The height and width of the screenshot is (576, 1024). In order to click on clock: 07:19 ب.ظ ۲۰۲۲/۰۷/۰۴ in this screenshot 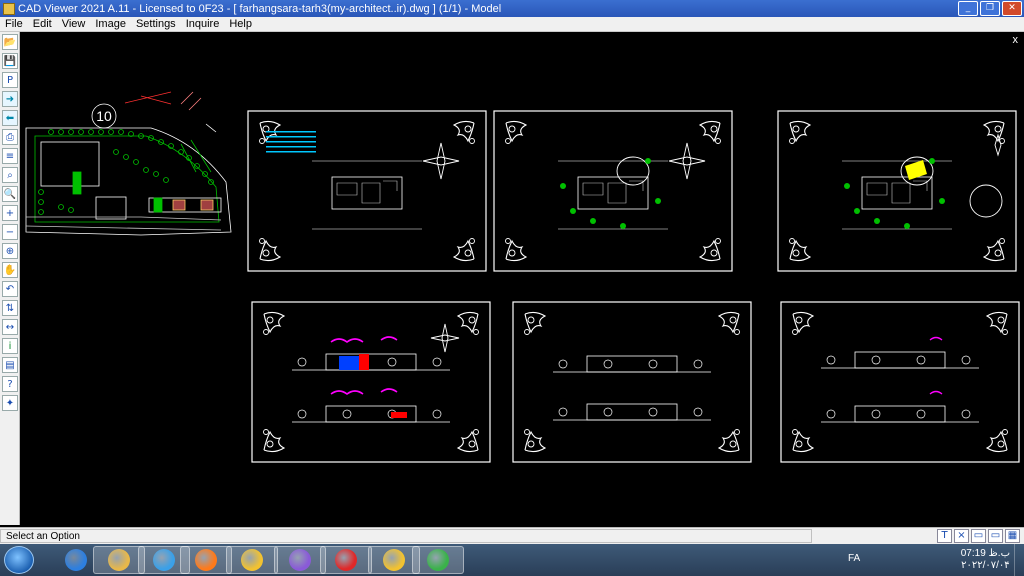, I will do `click(985, 560)`.